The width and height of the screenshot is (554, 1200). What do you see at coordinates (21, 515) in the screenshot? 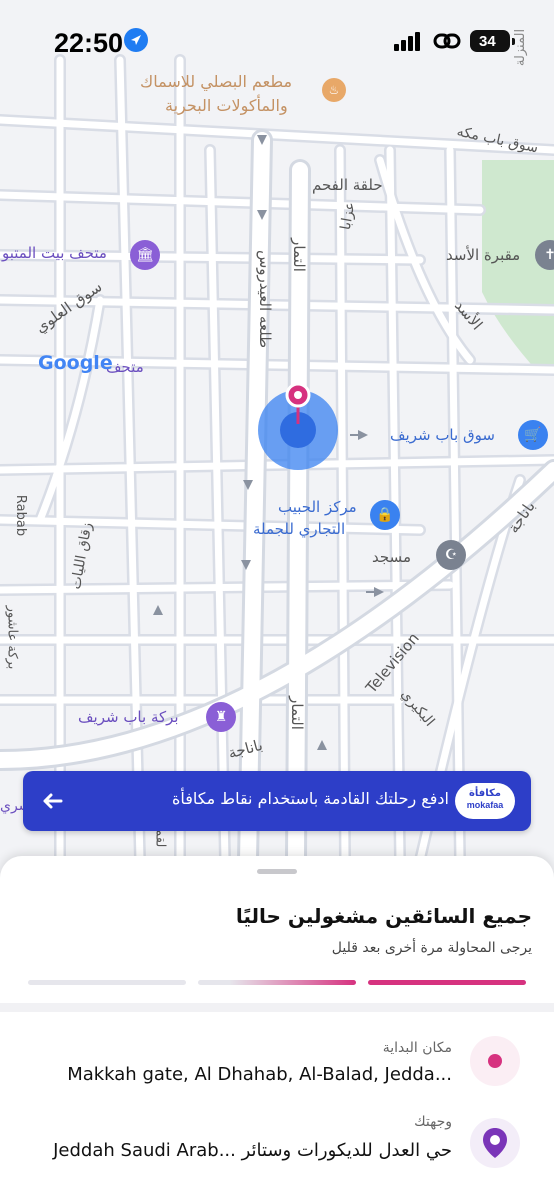
I see `map-label-rabab: Rabab` at bounding box center [21, 515].